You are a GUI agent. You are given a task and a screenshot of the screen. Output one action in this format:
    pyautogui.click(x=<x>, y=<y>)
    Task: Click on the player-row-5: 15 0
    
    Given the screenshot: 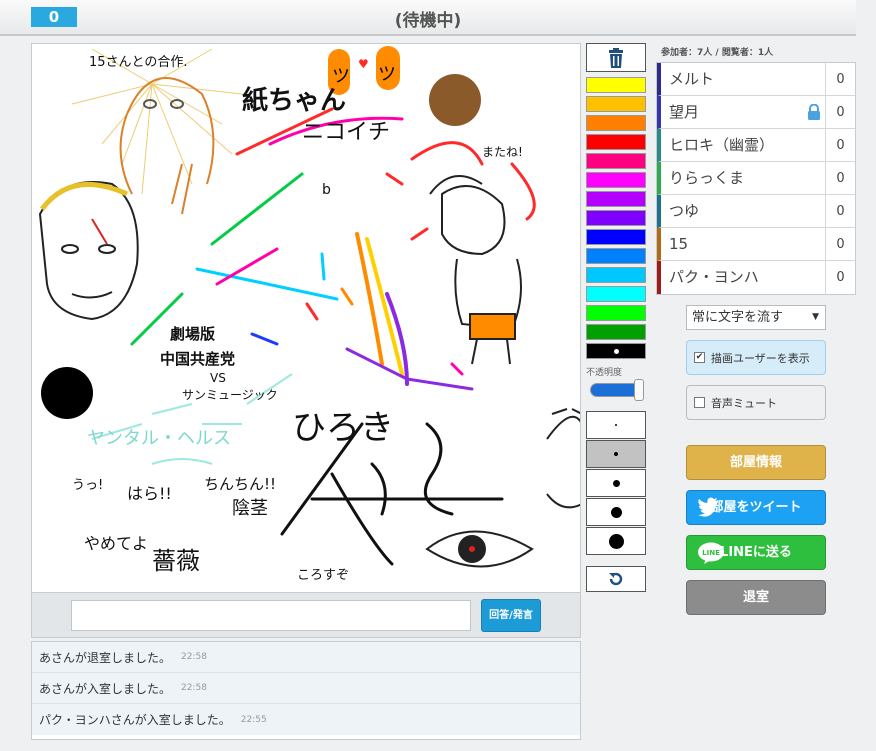 What is the action you would take?
    pyautogui.click(x=756, y=244)
    